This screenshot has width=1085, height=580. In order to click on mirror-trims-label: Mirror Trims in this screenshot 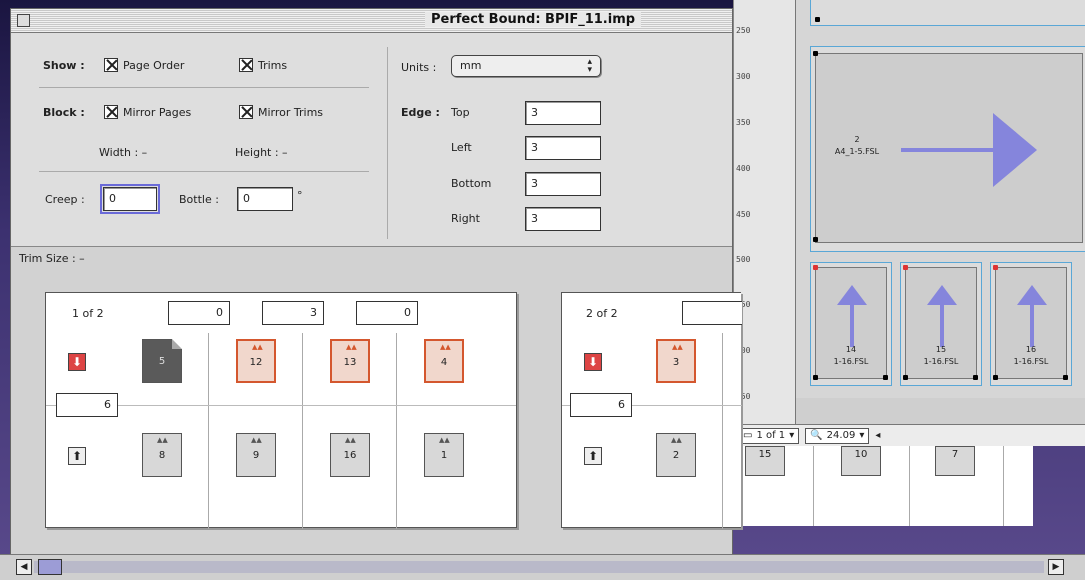, I will do `click(291, 112)`.